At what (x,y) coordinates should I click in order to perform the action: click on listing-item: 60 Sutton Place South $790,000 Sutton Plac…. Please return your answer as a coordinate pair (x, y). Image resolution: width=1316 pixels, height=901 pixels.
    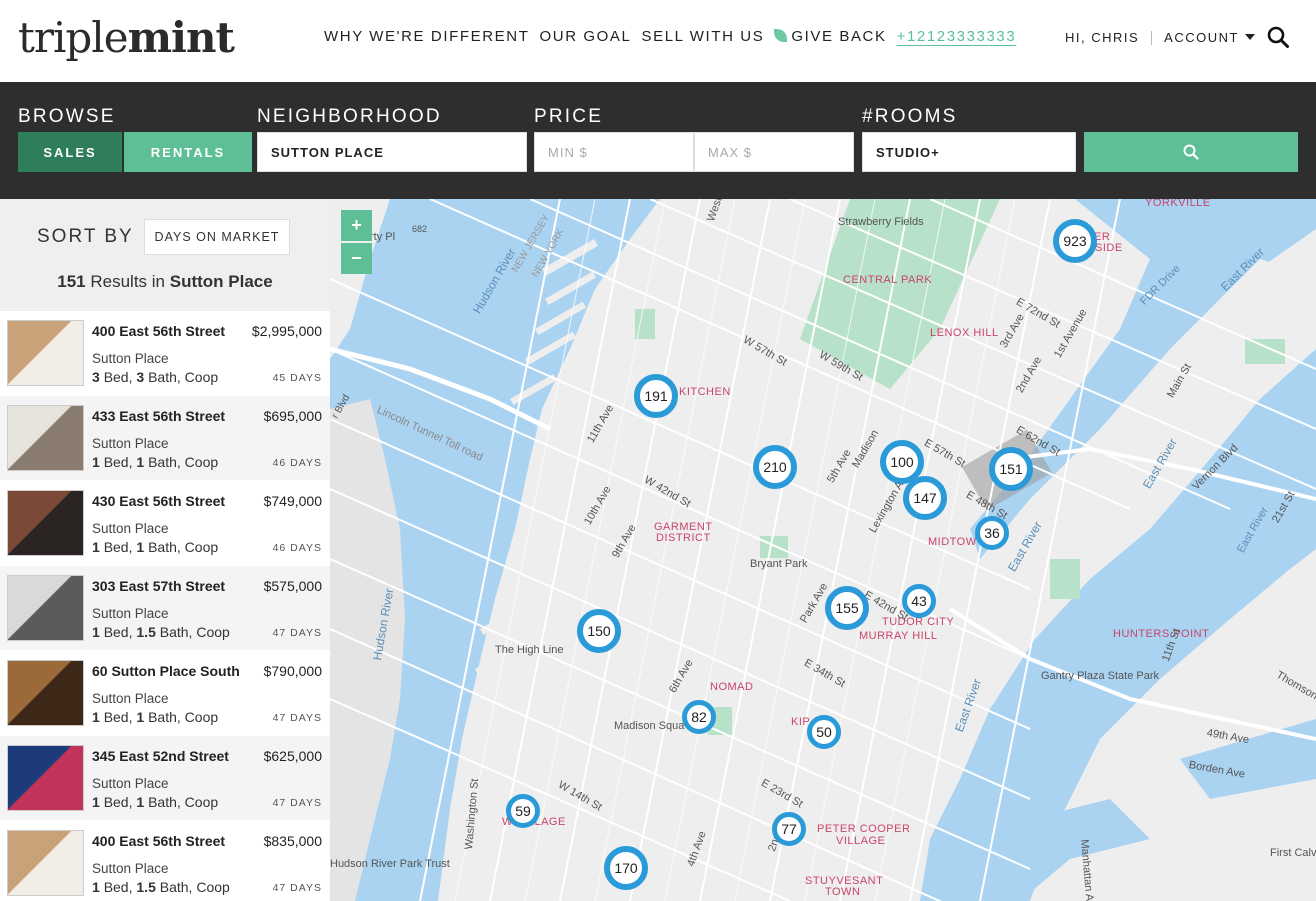
    Looking at the image, I should click on (165, 693).